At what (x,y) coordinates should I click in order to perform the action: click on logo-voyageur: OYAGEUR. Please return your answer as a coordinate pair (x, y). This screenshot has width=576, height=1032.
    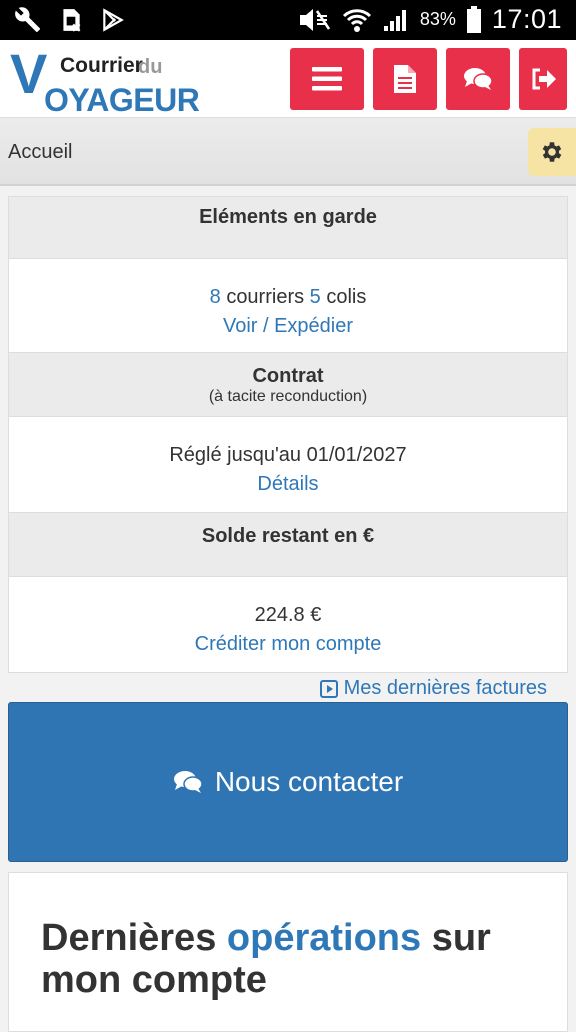
    Looking at the image, I should click on (122, 100).